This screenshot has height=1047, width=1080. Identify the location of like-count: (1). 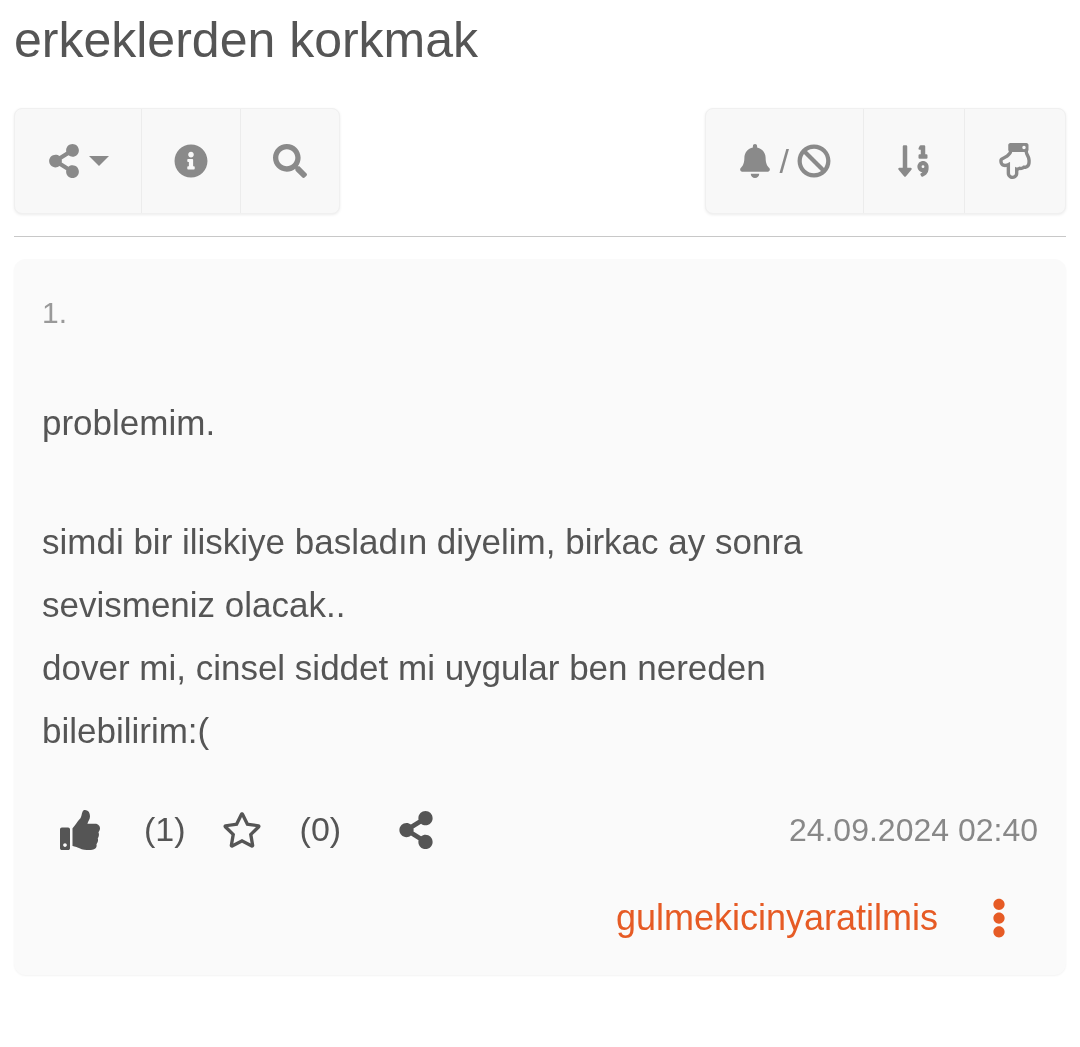
(165, 829).